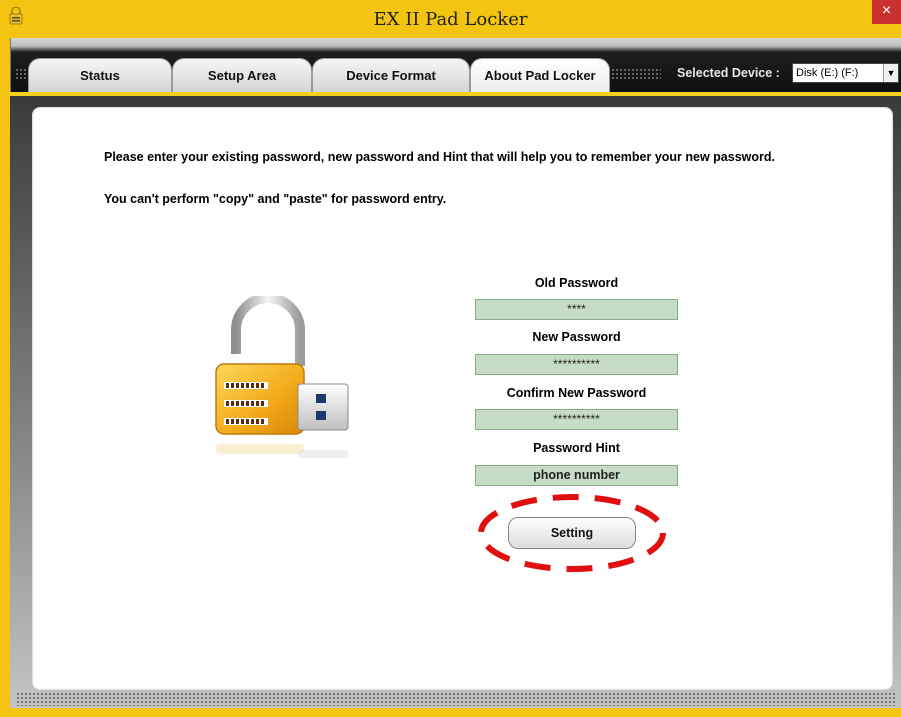 The image size is (901, 717). I want to click on close-icon: ×, so click(886, 10).